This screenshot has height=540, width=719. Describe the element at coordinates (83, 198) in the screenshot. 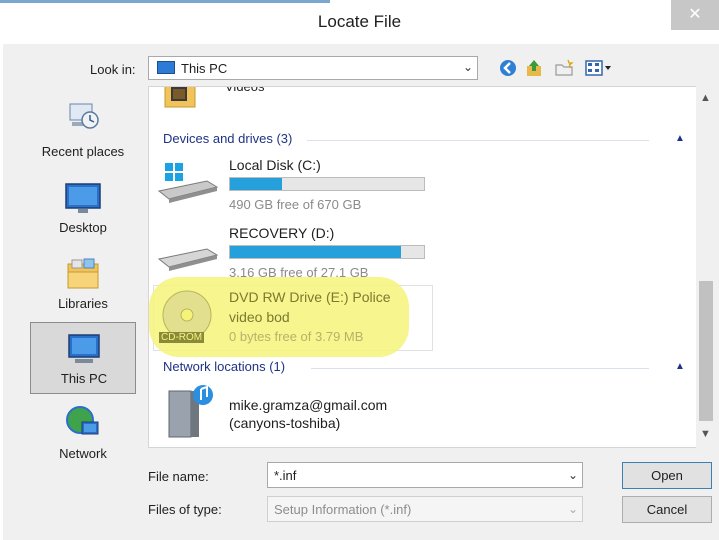

I see `desktop-icon` at that location.